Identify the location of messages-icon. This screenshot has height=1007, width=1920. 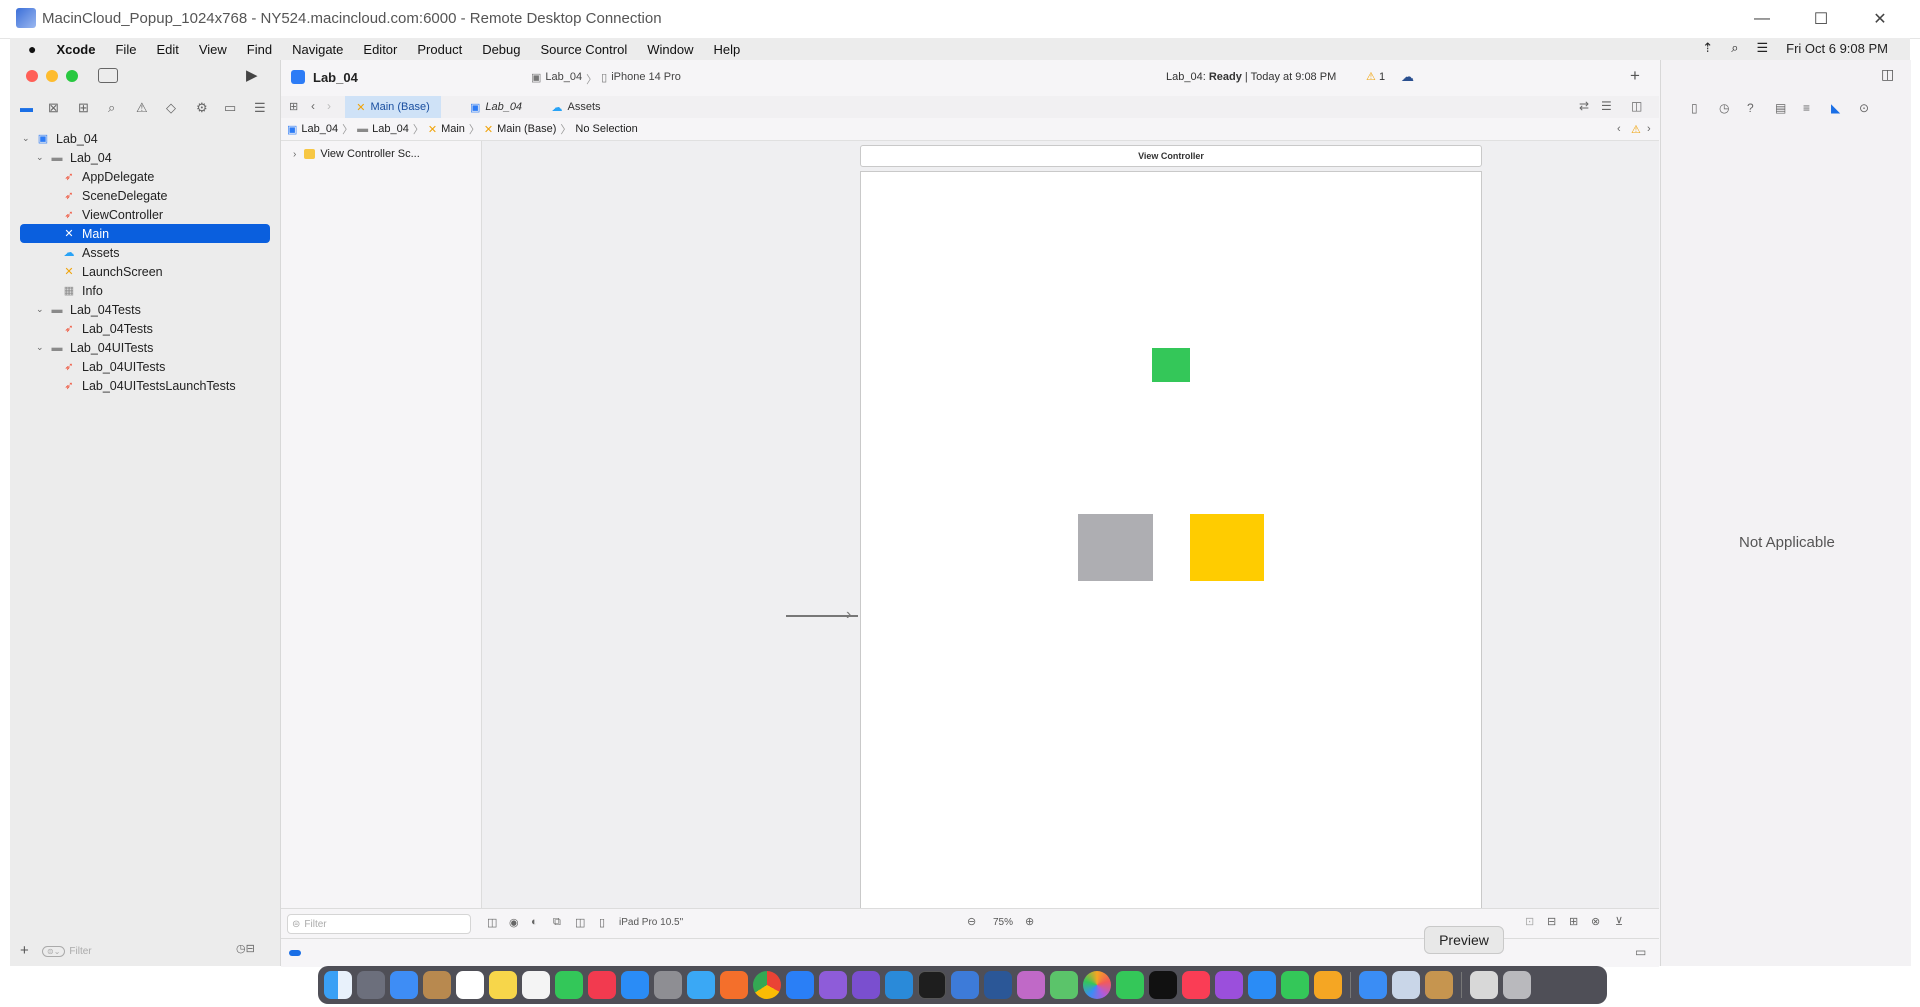
(569, 985).